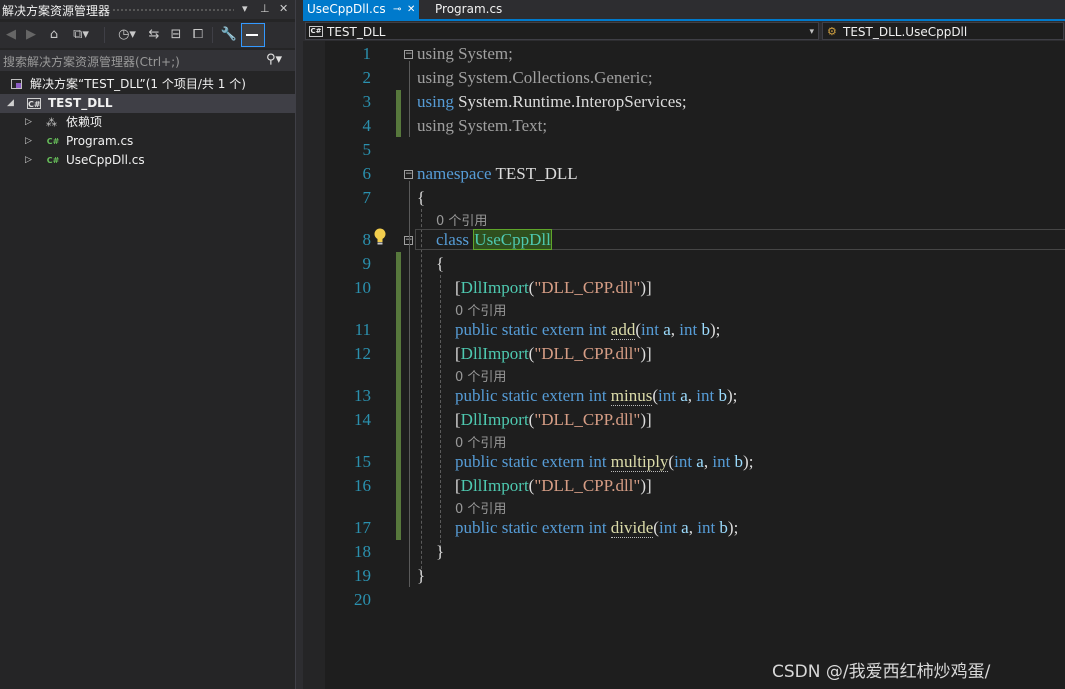  What do you see at coordinates (81, 35) in the screenshot?
I see `switch-view-icon: ⧉▾` at bounding box center [81, 35].